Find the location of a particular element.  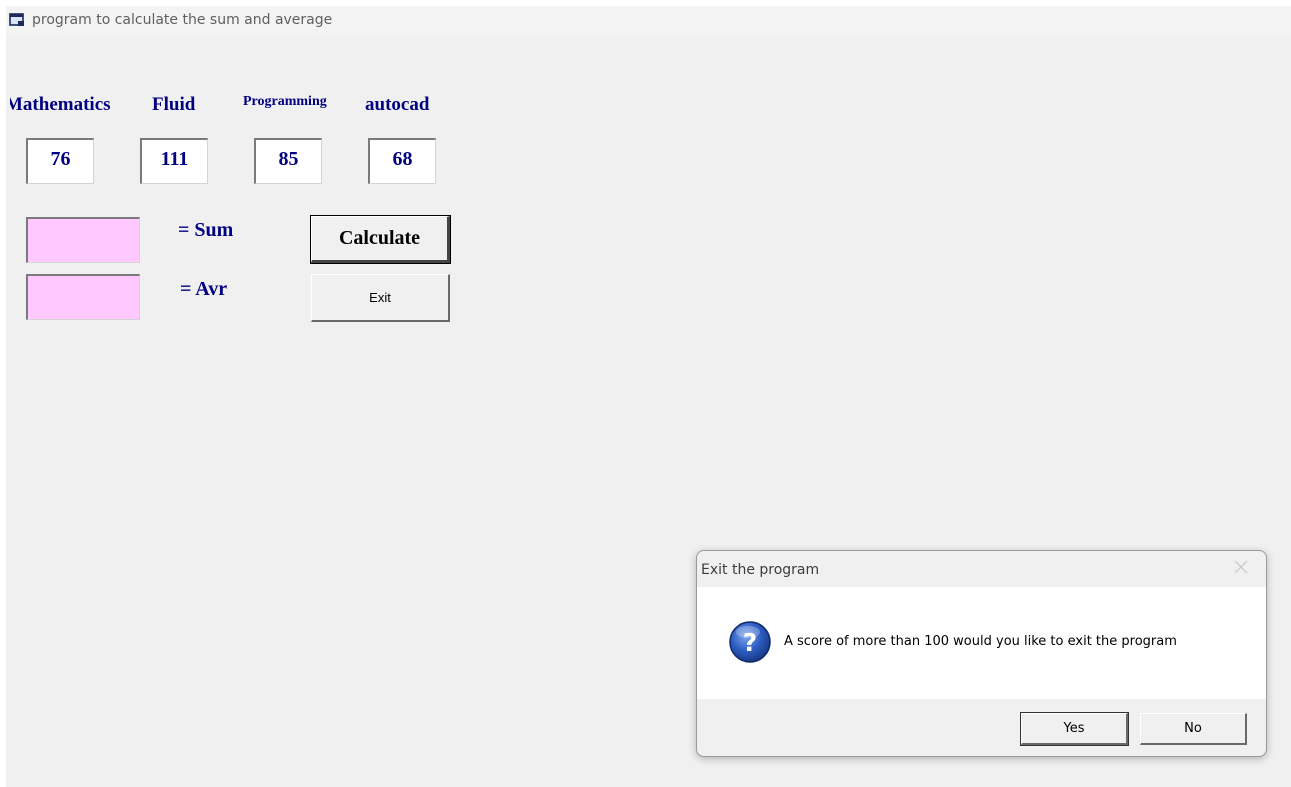

window-title: program to calculate the sum and average is located at coordinates (182, 20).